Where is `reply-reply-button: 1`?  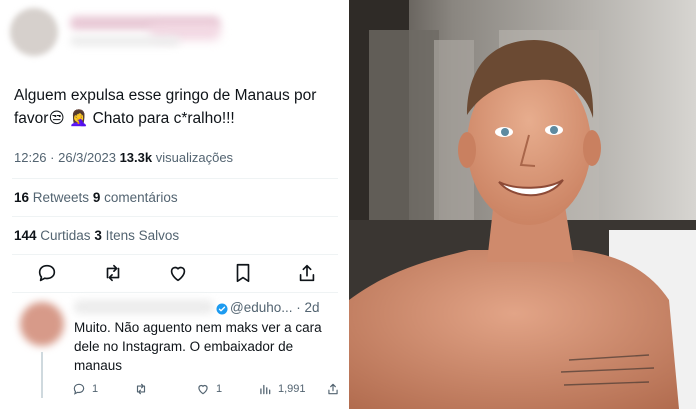
reply-reply-button: 1 is located at coordinates (85, 389).